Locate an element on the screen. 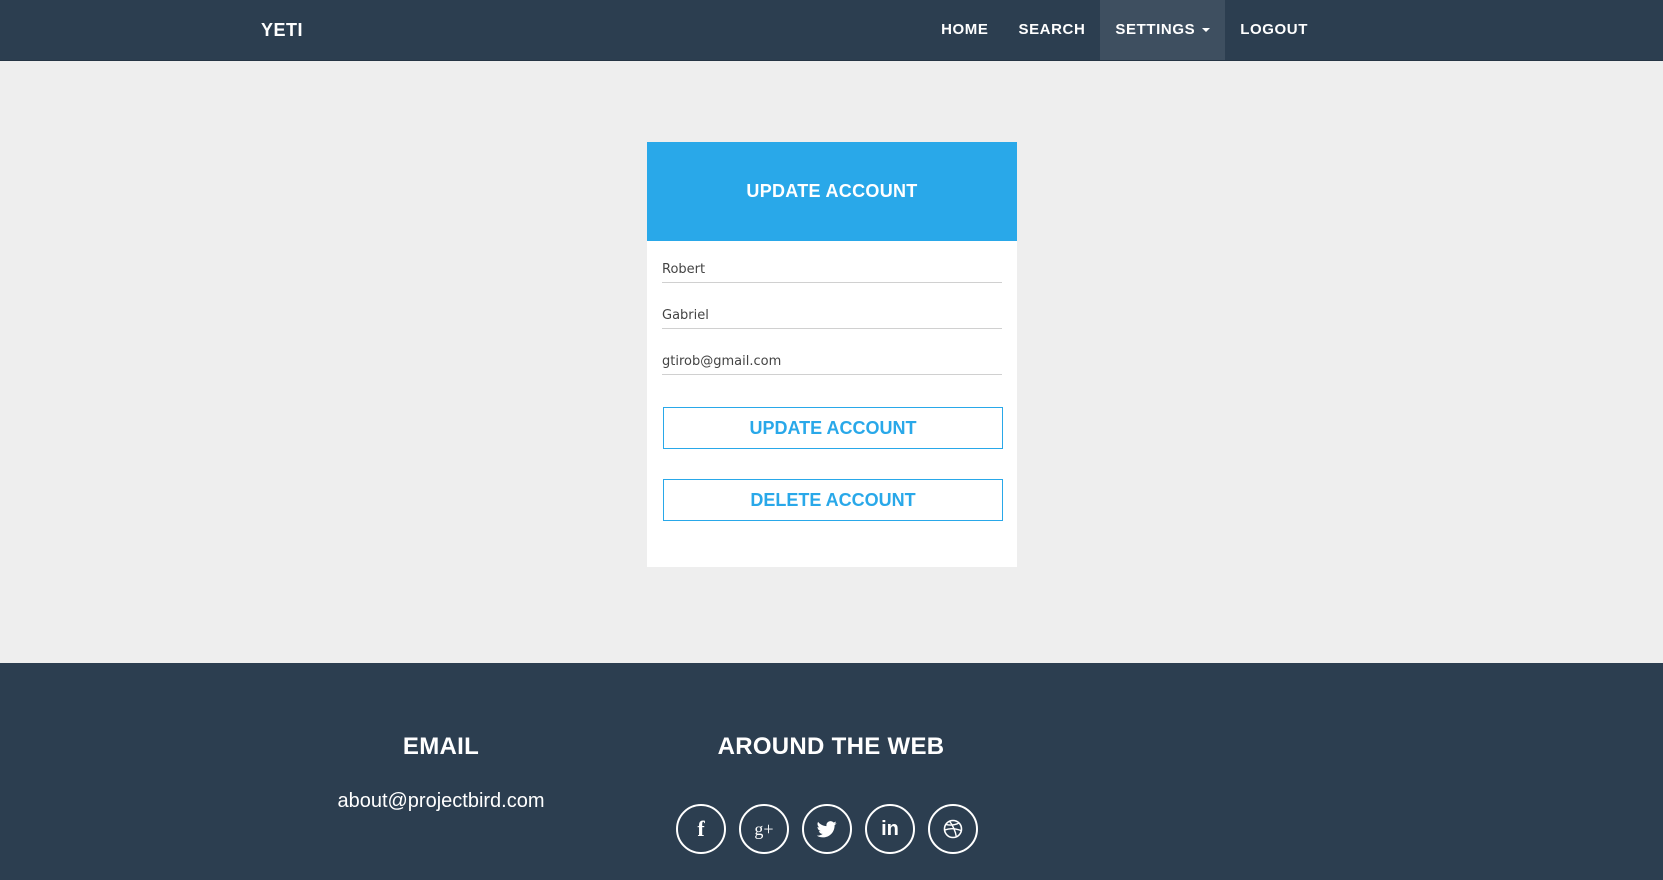 This screenshot has height=880, width=1663. twitter-bird-shape is located at coordinates (827, 828).